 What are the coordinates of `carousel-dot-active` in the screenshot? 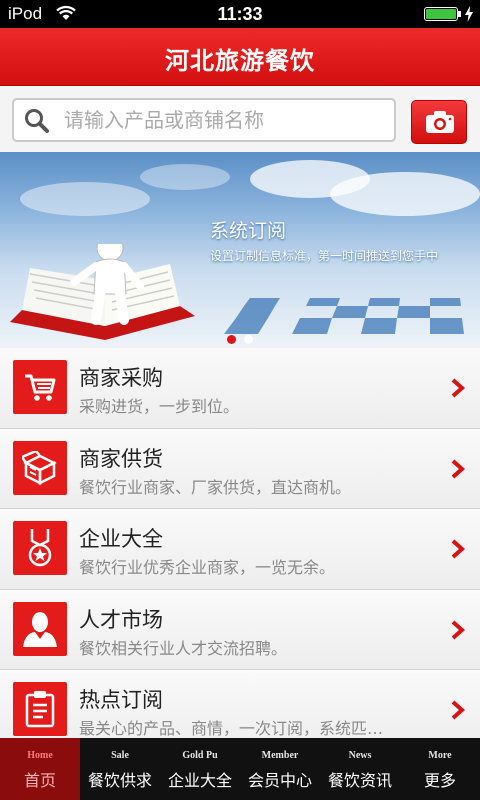 It's located at (231, 339).